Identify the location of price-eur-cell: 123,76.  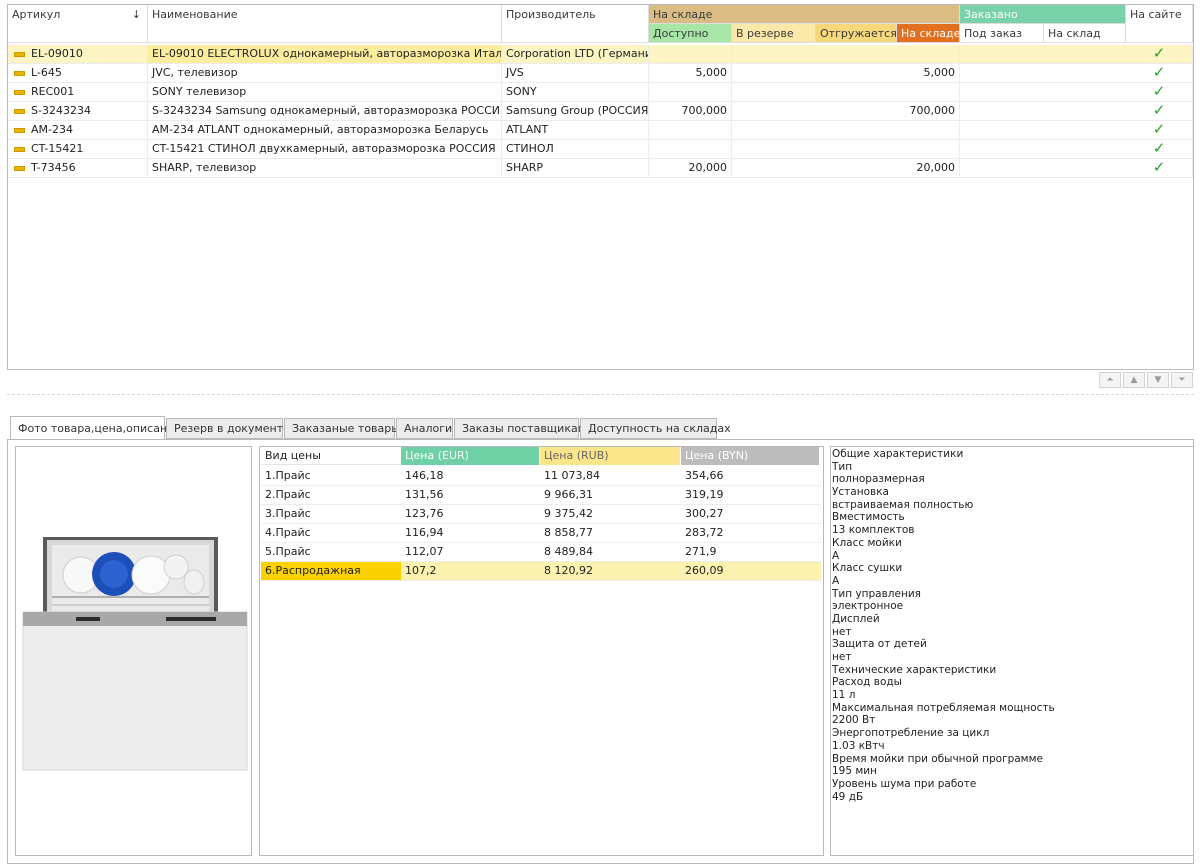
(424, 513).